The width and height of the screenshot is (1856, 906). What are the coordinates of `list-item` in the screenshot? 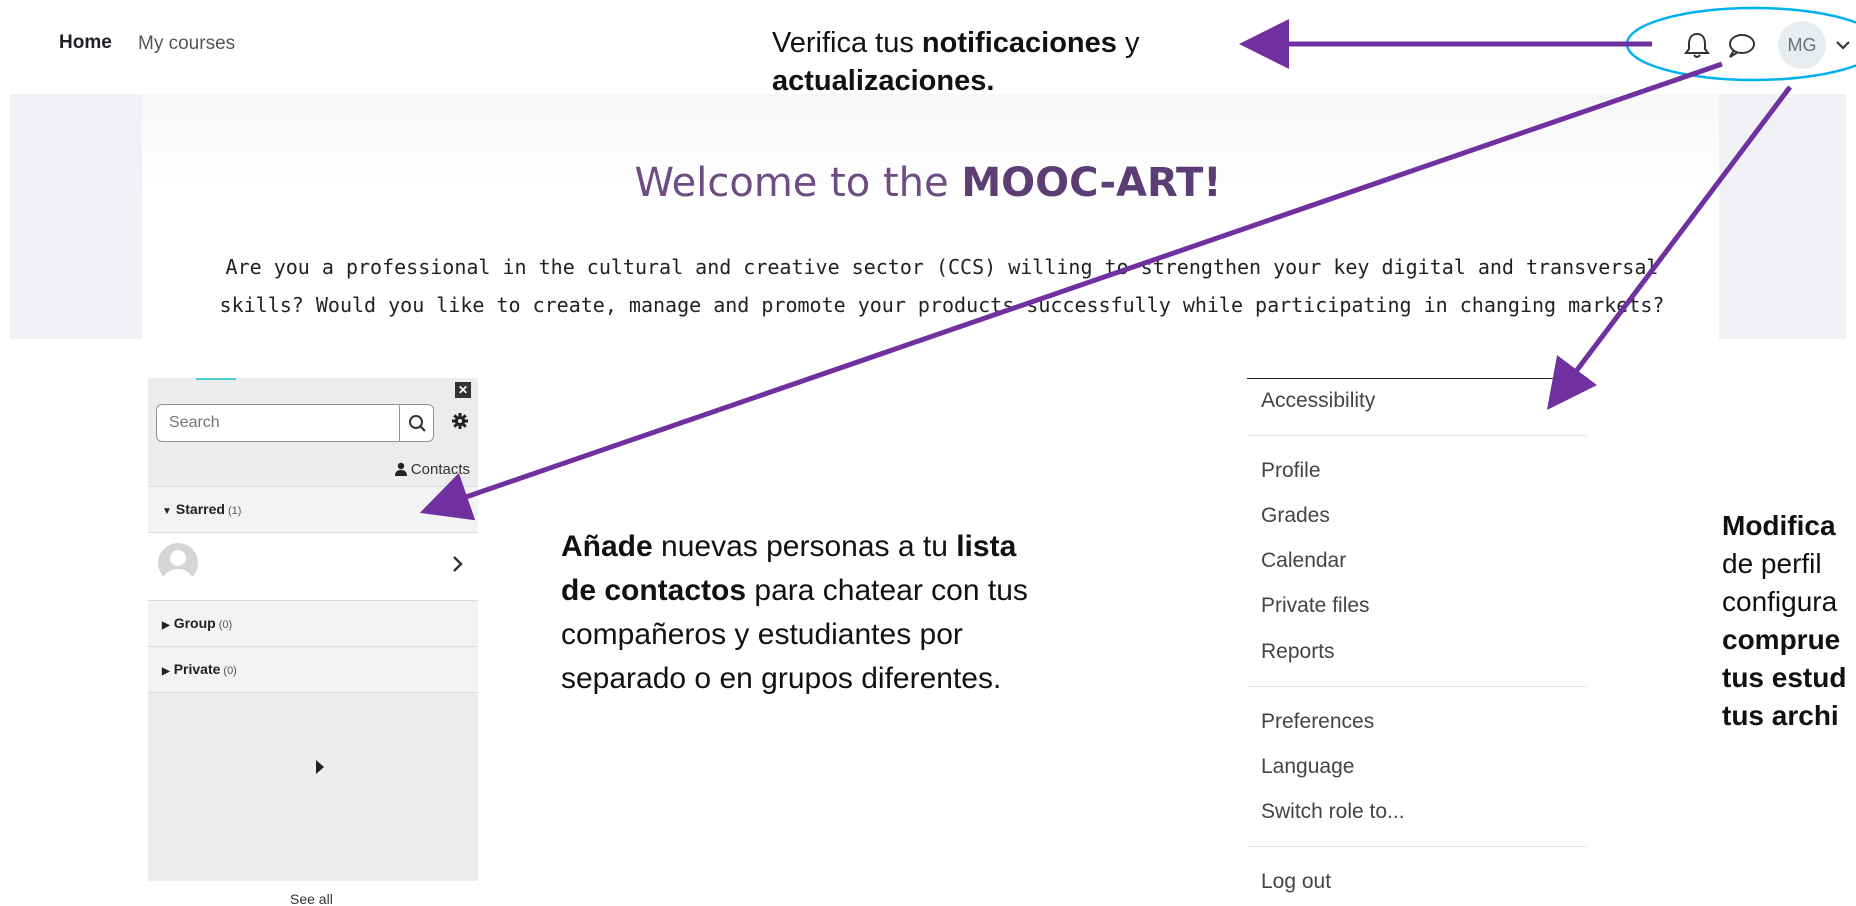 It's located at (313, 566).